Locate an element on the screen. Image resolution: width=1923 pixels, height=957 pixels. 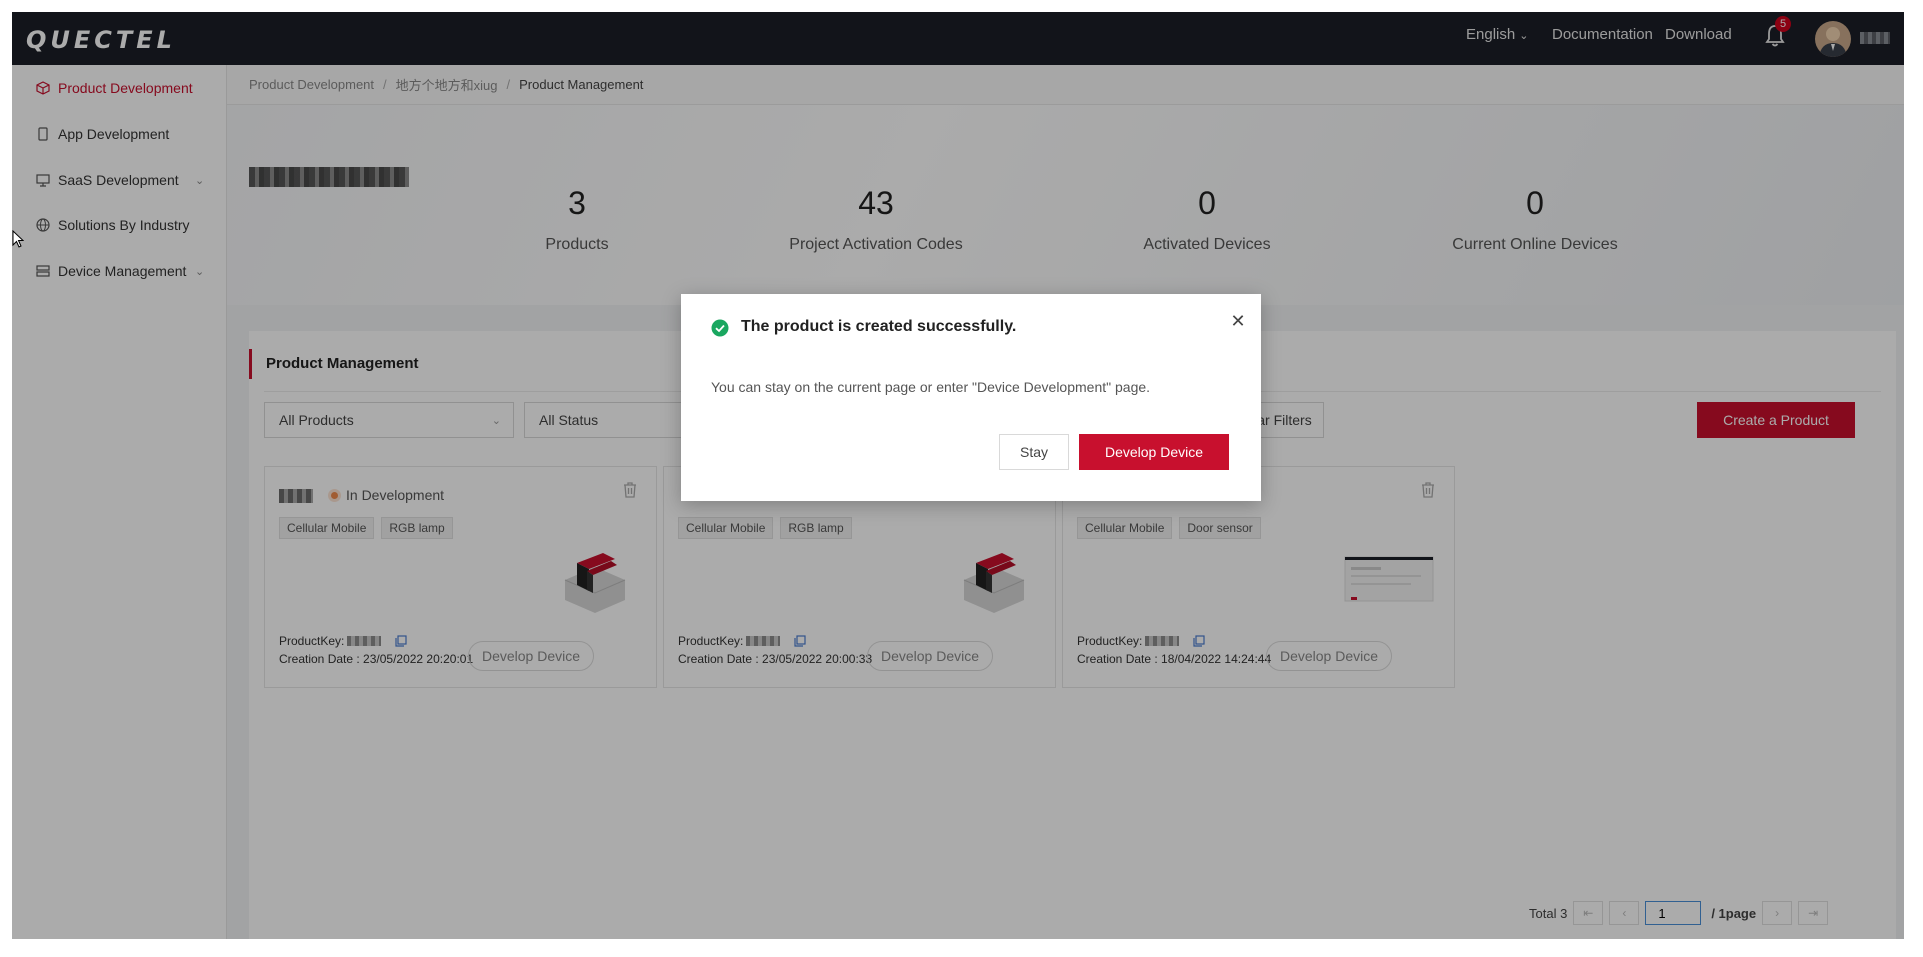
mouse-cursor-icon is located at coordinates (18, 239).